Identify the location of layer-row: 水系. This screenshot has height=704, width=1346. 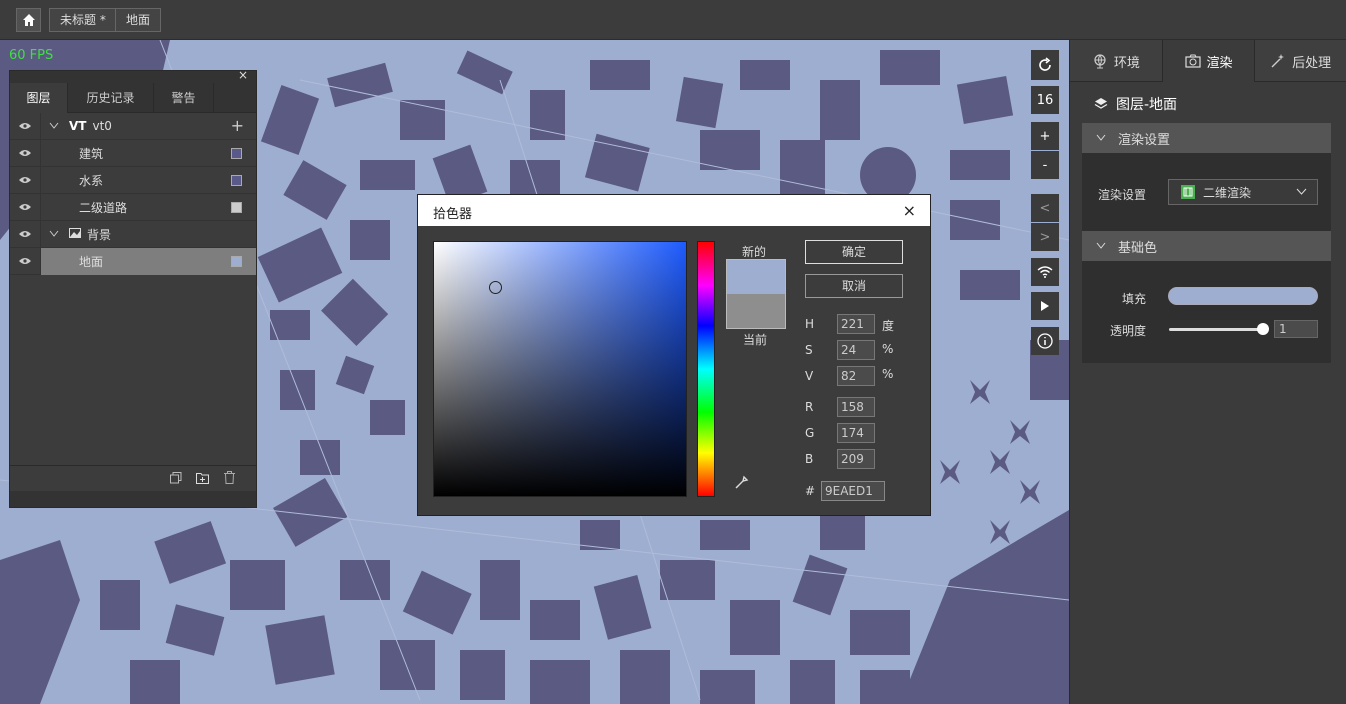
(133, 180).